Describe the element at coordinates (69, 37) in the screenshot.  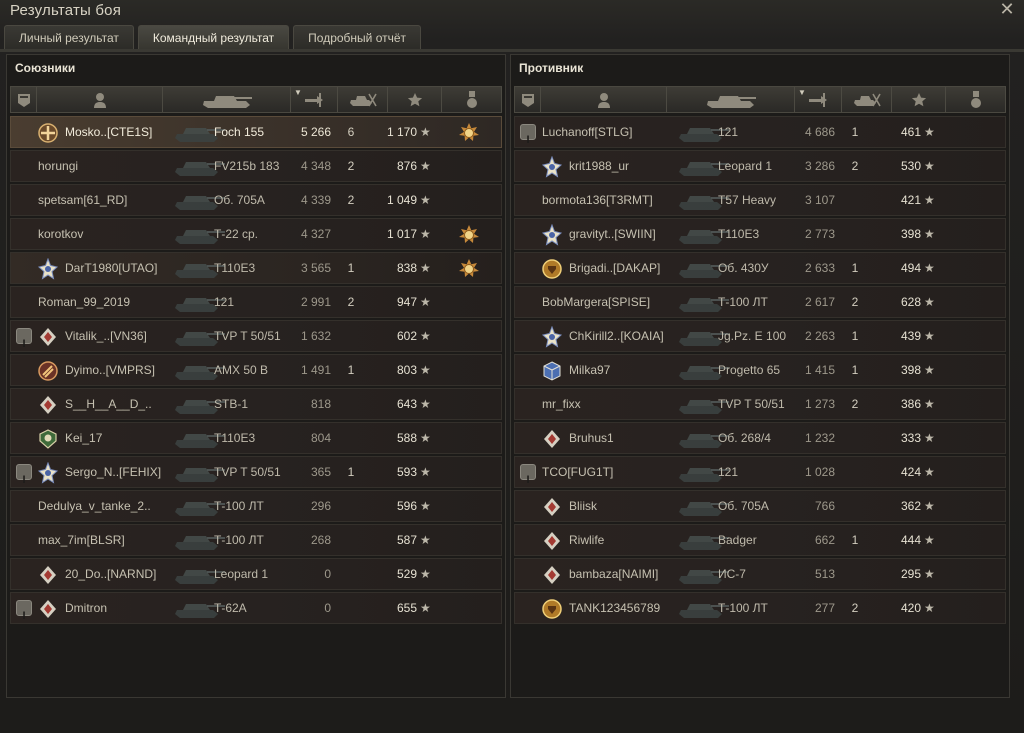
I see `tab-personal-result: Личный результат` at that location.